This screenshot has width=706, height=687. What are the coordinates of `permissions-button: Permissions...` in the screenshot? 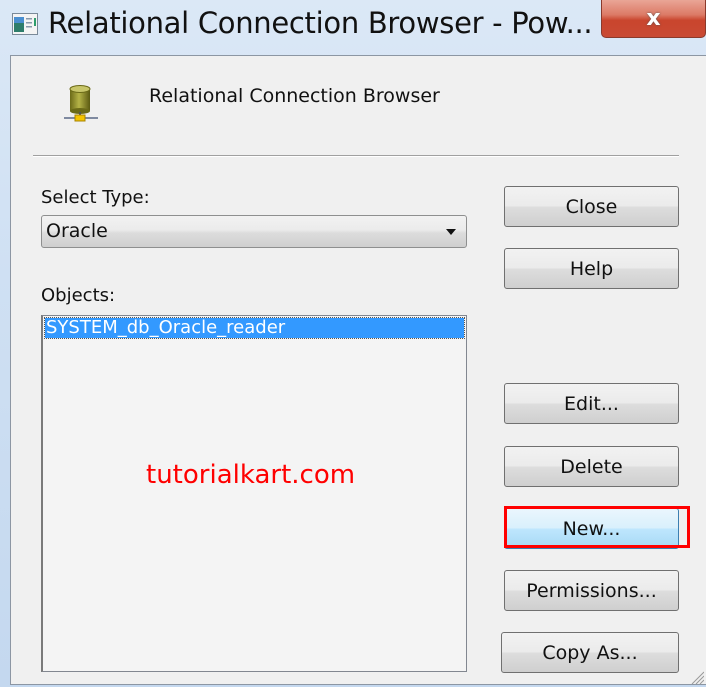 It's located at (591, 590).